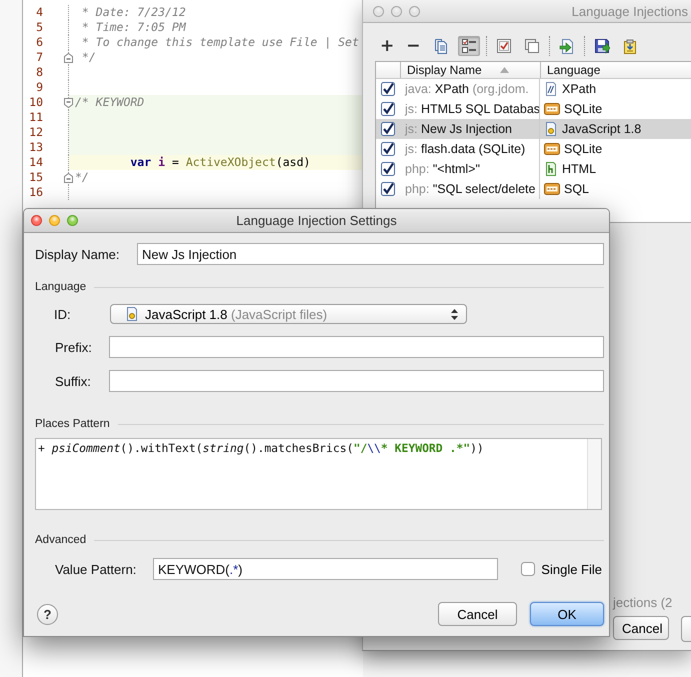 The width and height of the screenshot is (691, 677). What do you see at coordinates (60, 287) in the screenshot?
I see `section-heading: Language` at bounding box center [60, 287].